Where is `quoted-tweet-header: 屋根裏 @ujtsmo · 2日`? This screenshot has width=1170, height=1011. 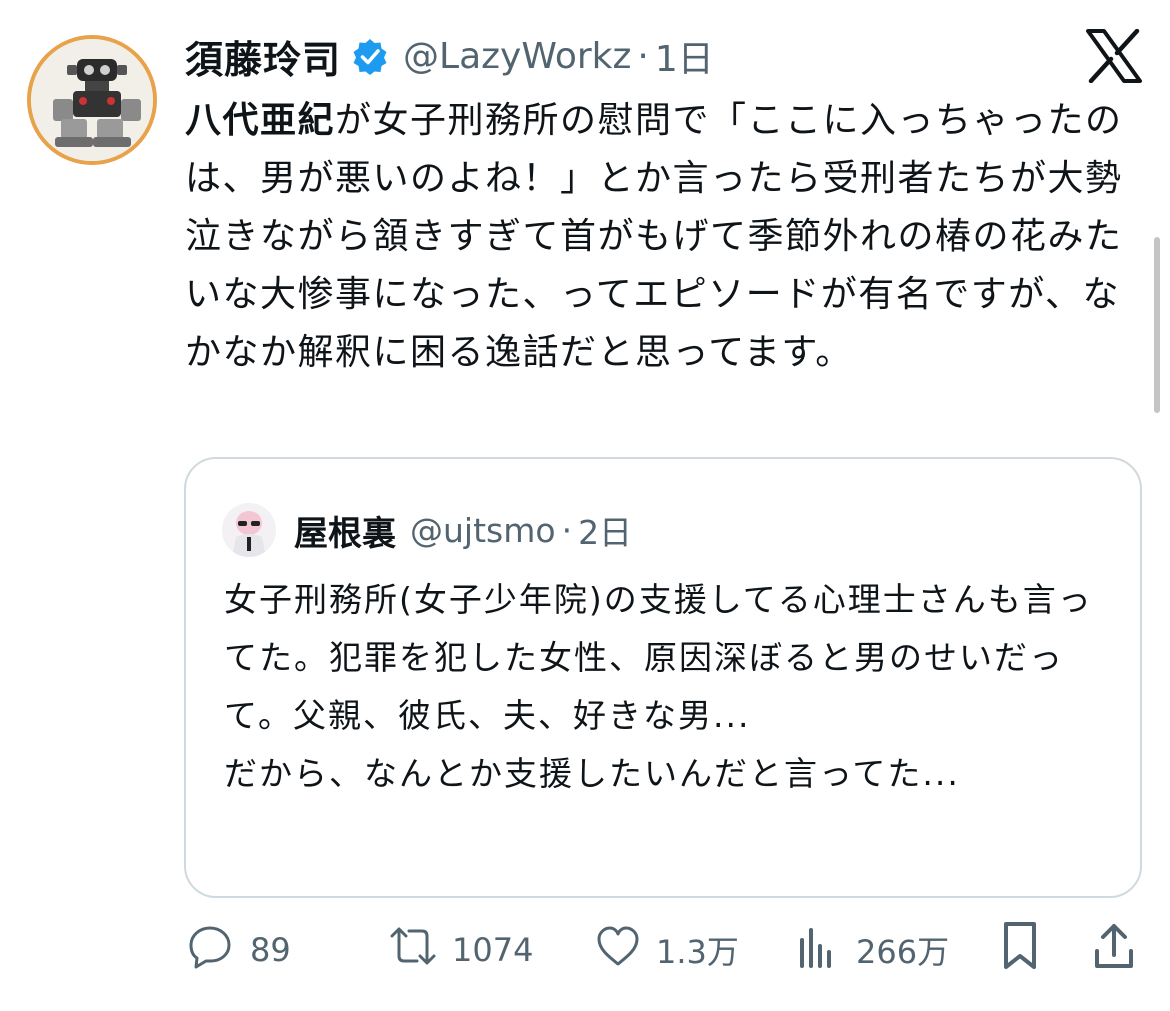
quoted-tweet-header: 屋根裏 @ujtsmo · 2日 is located at coordinates (427, 530).